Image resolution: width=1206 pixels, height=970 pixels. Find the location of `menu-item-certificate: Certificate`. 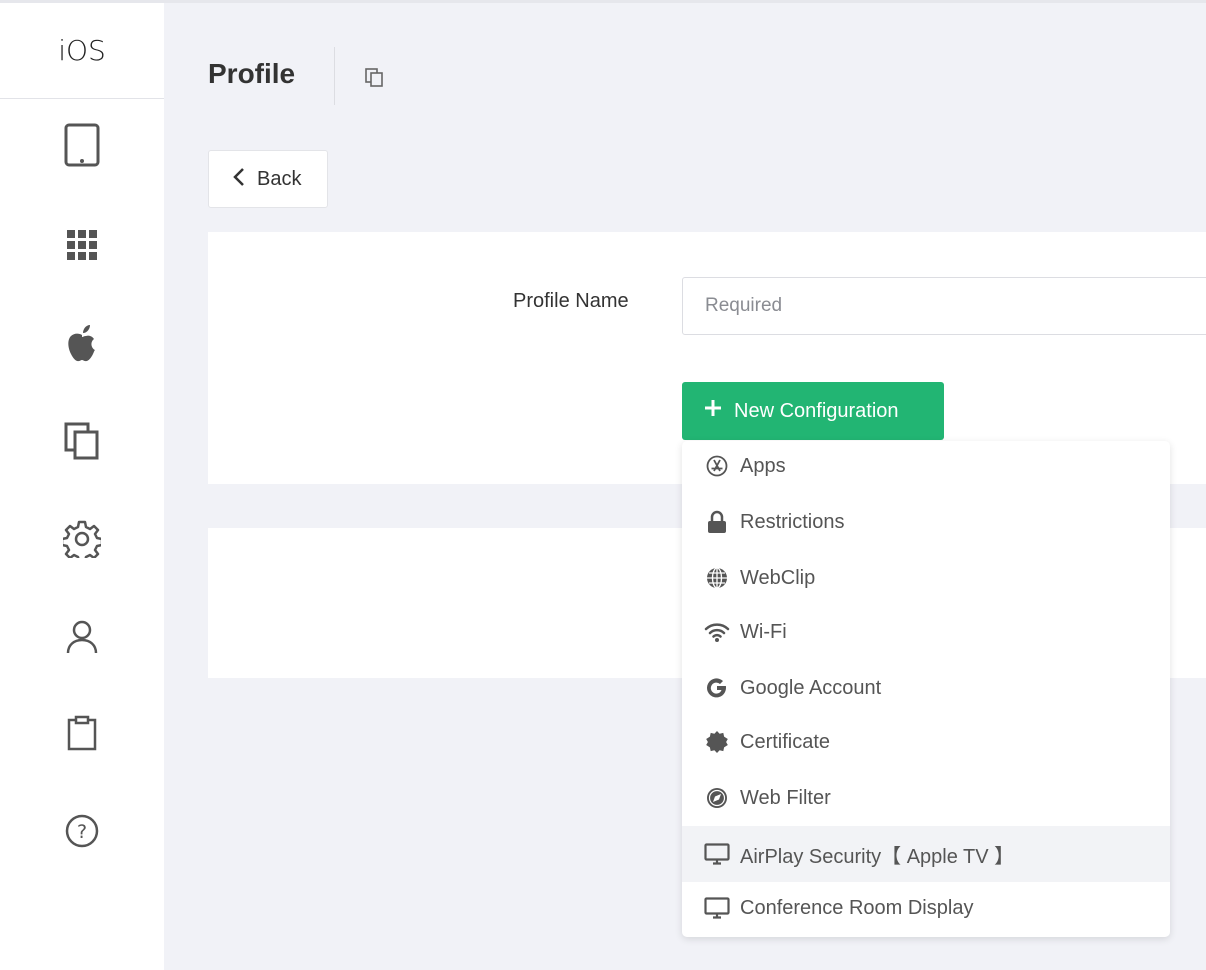

menu-item-certificate: Certificate is located at coordinates (926, 742).